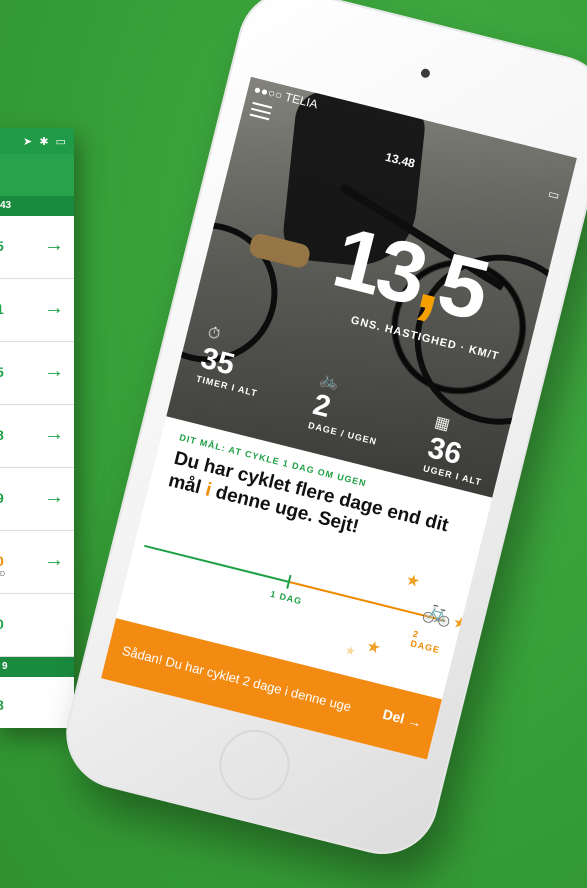 The height and width of the screenshot is (888, 587). I want to click on back-list-item: 8 →, so click(37, 436).